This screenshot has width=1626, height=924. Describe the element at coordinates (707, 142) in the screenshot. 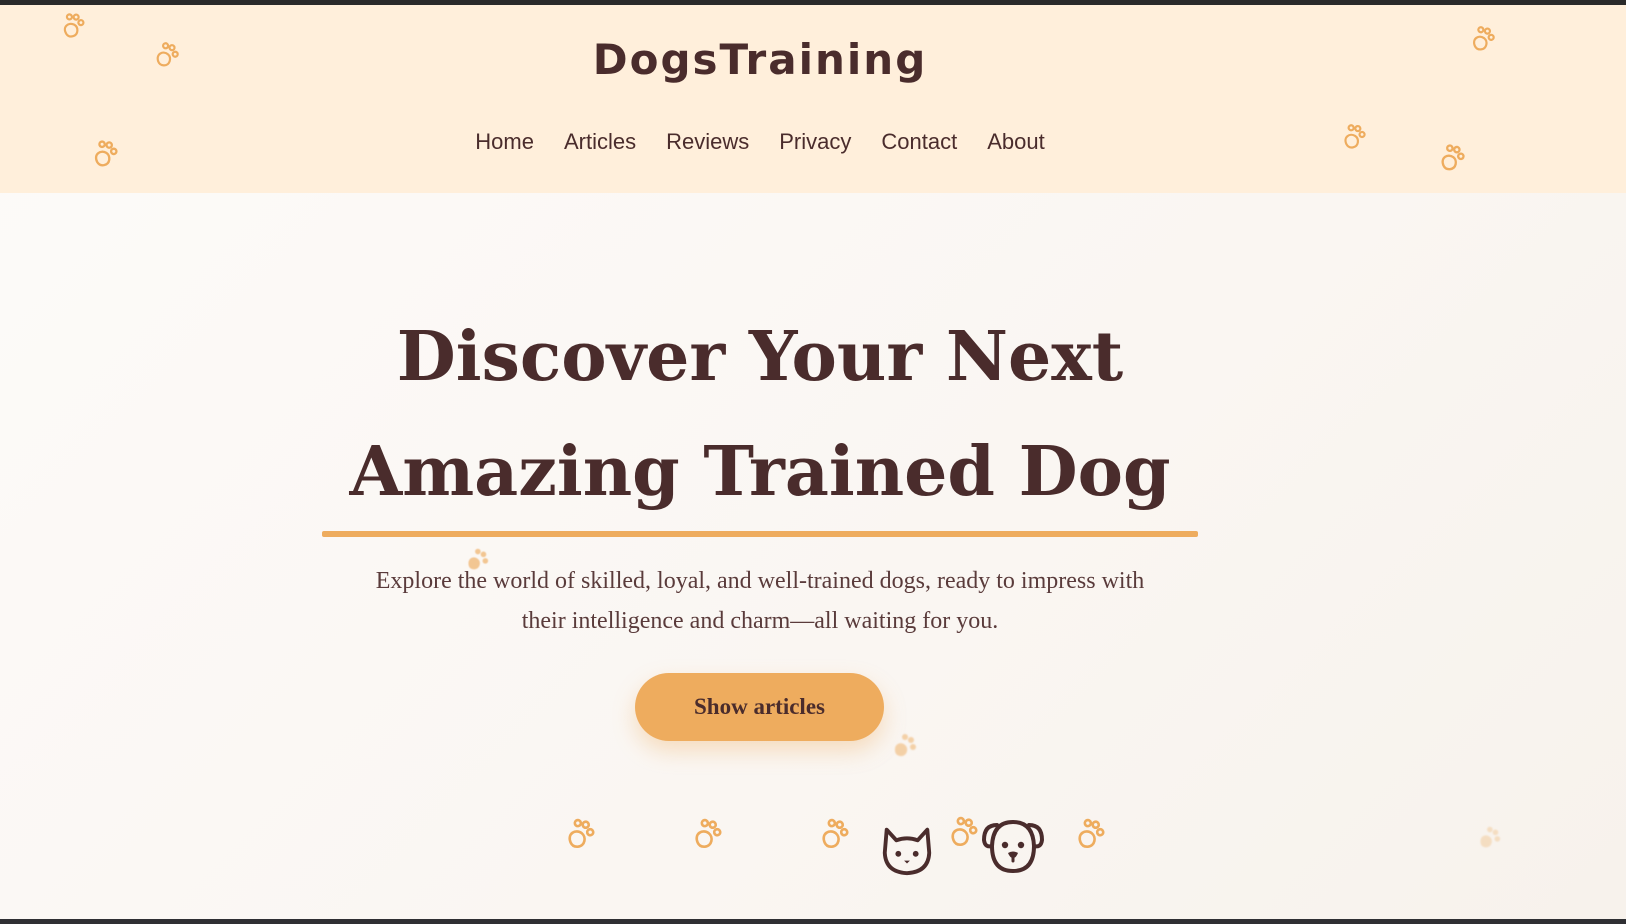

I see `nav-reviews: Reviews` at that location.